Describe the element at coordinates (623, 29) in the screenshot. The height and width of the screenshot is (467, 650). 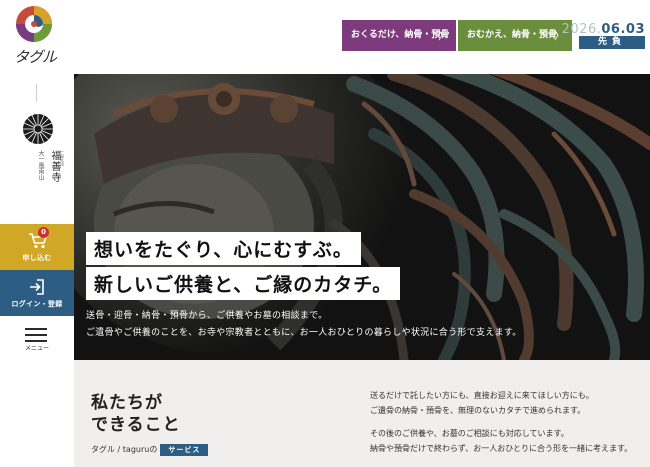
I see `date-month-day: 06.03` at that location.